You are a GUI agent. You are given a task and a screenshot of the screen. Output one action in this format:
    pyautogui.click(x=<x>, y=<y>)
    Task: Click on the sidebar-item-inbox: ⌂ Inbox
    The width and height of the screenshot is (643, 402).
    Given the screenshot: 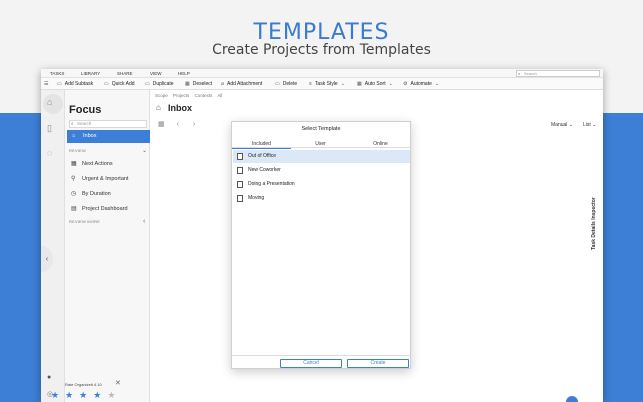 What is the action you would take?
    pyautogui.click(x=108, y=136)
    